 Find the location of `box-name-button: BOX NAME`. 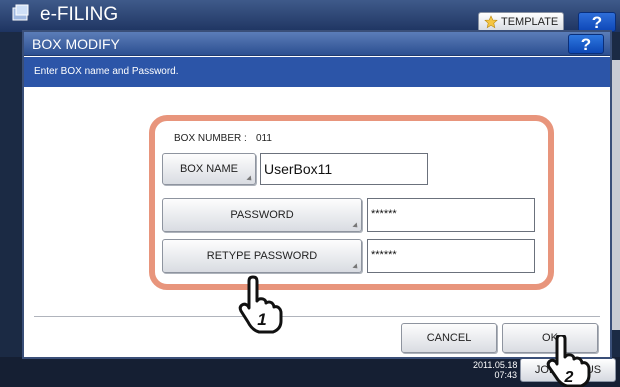

box-name-button: BOX NAME is located at coordinates (209, 169).